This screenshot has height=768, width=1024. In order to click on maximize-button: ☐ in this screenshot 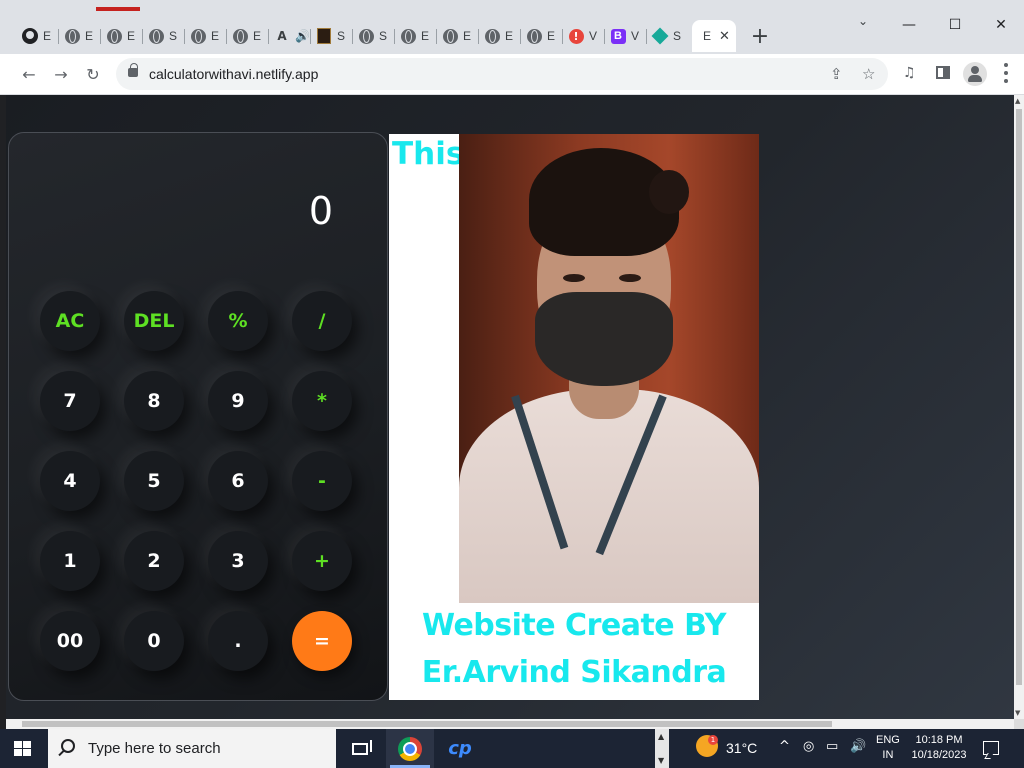, I will do `click(955, 25)`.